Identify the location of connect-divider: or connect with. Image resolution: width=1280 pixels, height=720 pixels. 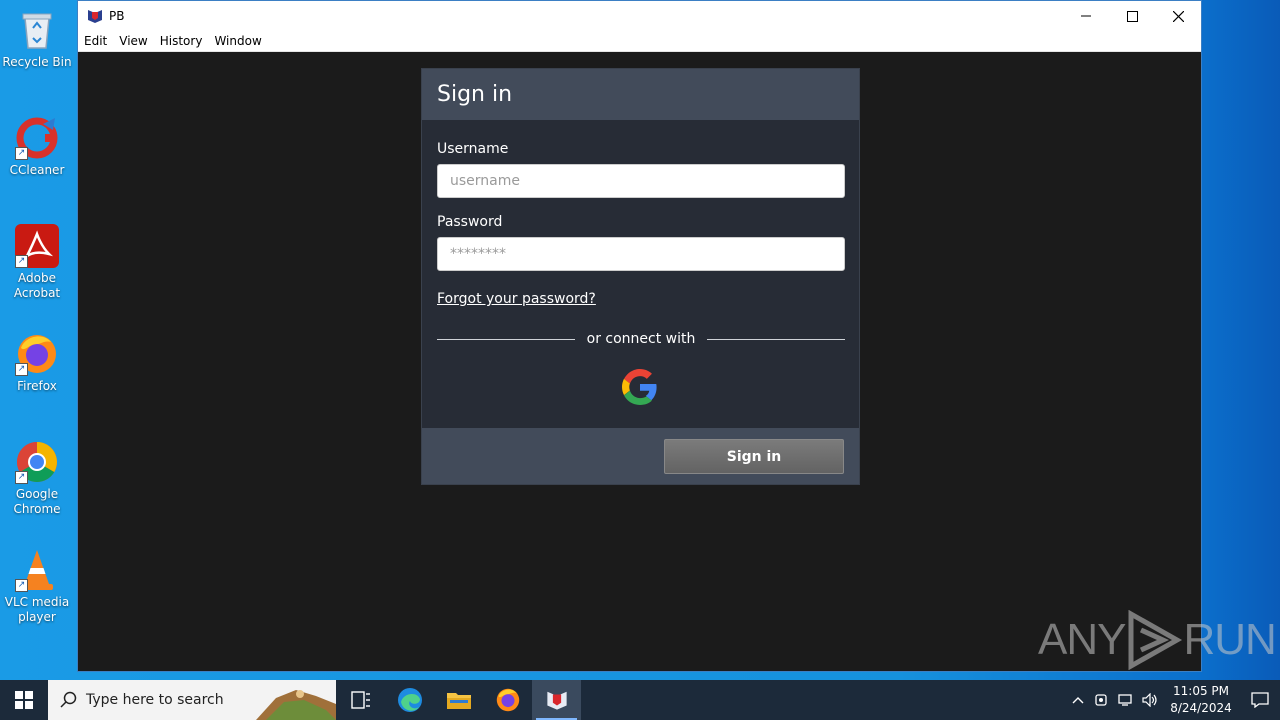
(641, 339).